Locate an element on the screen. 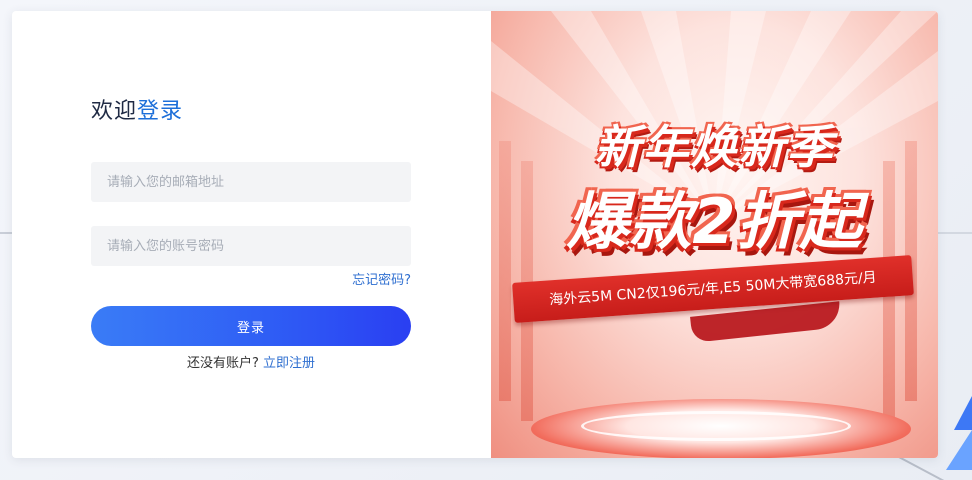  page-title: 欢迎登录 is located at coordinates (137, 109).